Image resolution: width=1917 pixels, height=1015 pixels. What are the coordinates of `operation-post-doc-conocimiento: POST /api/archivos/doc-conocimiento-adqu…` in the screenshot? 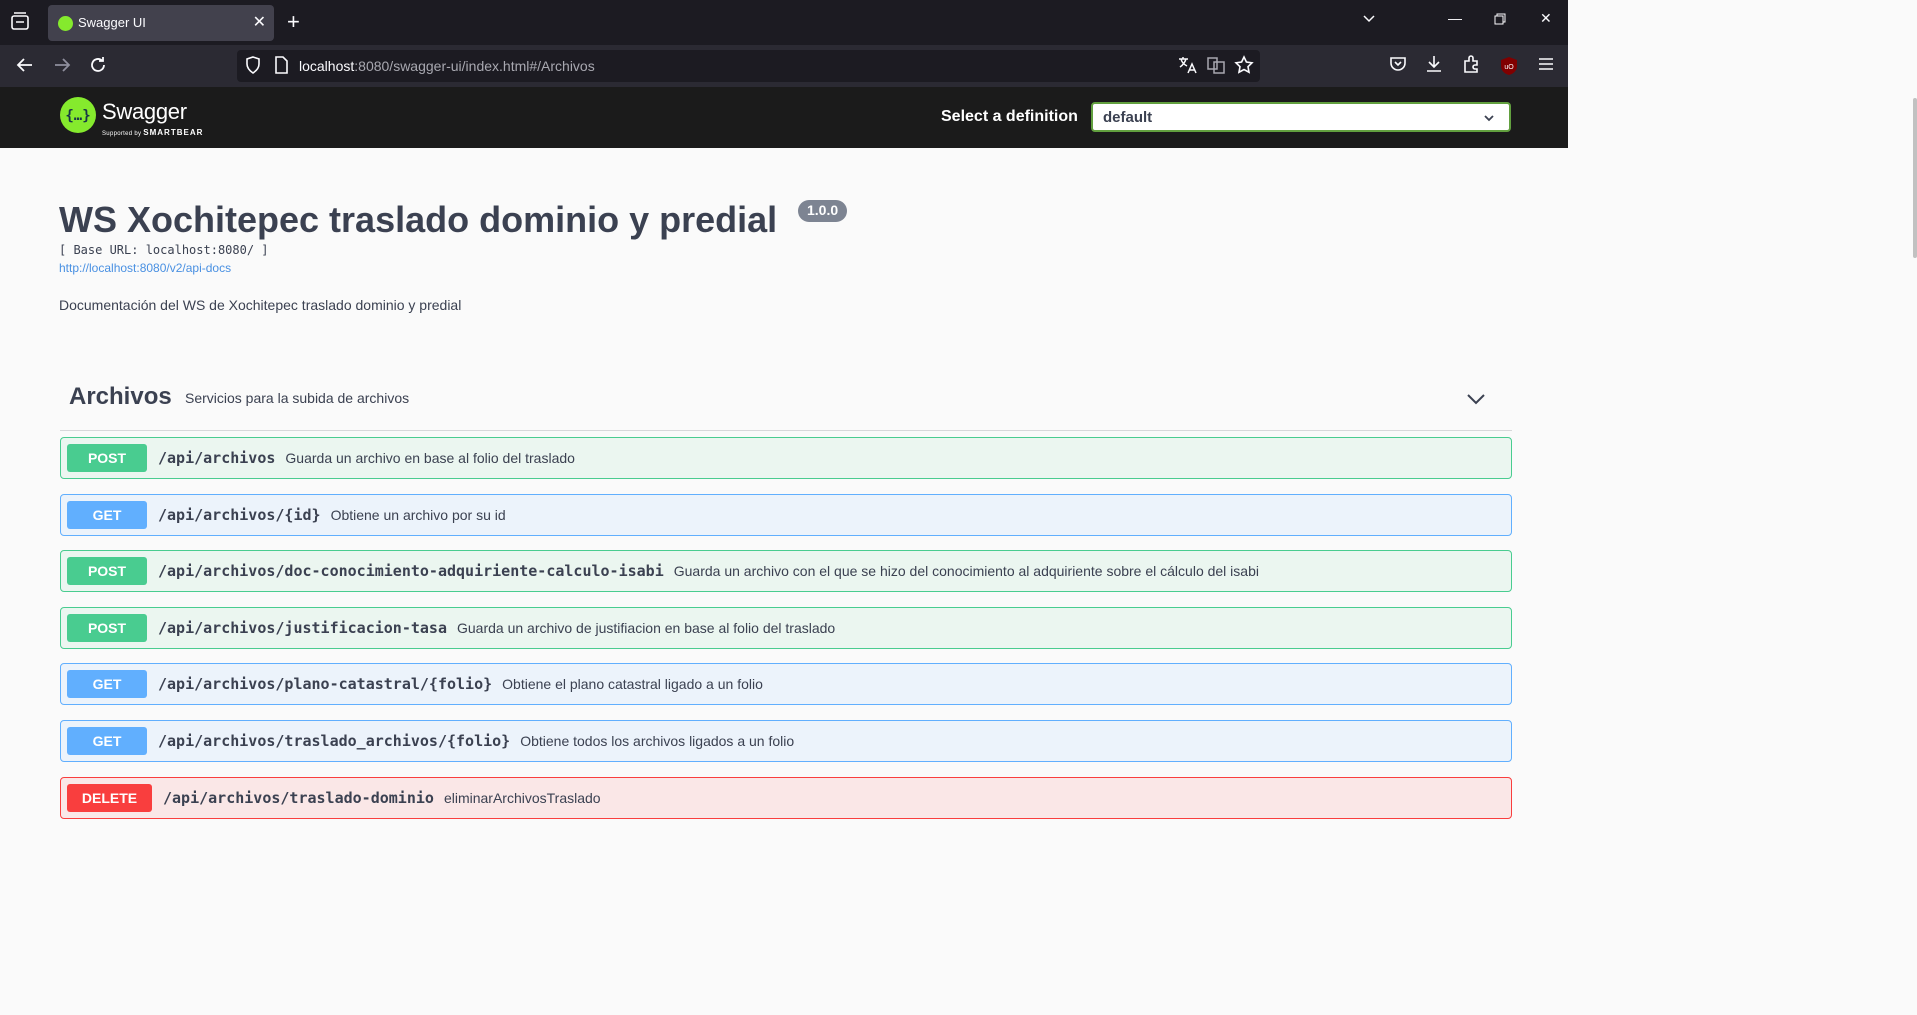 It's located at (786, 571).